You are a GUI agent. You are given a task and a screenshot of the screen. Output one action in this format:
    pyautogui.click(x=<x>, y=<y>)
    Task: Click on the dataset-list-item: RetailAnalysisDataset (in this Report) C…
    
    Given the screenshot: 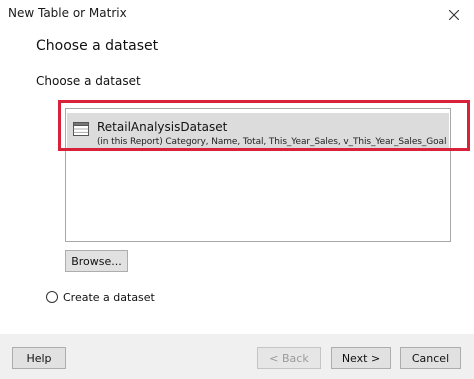 What is the action you would take?
    pyautogui.click(x=258, y=132)
    